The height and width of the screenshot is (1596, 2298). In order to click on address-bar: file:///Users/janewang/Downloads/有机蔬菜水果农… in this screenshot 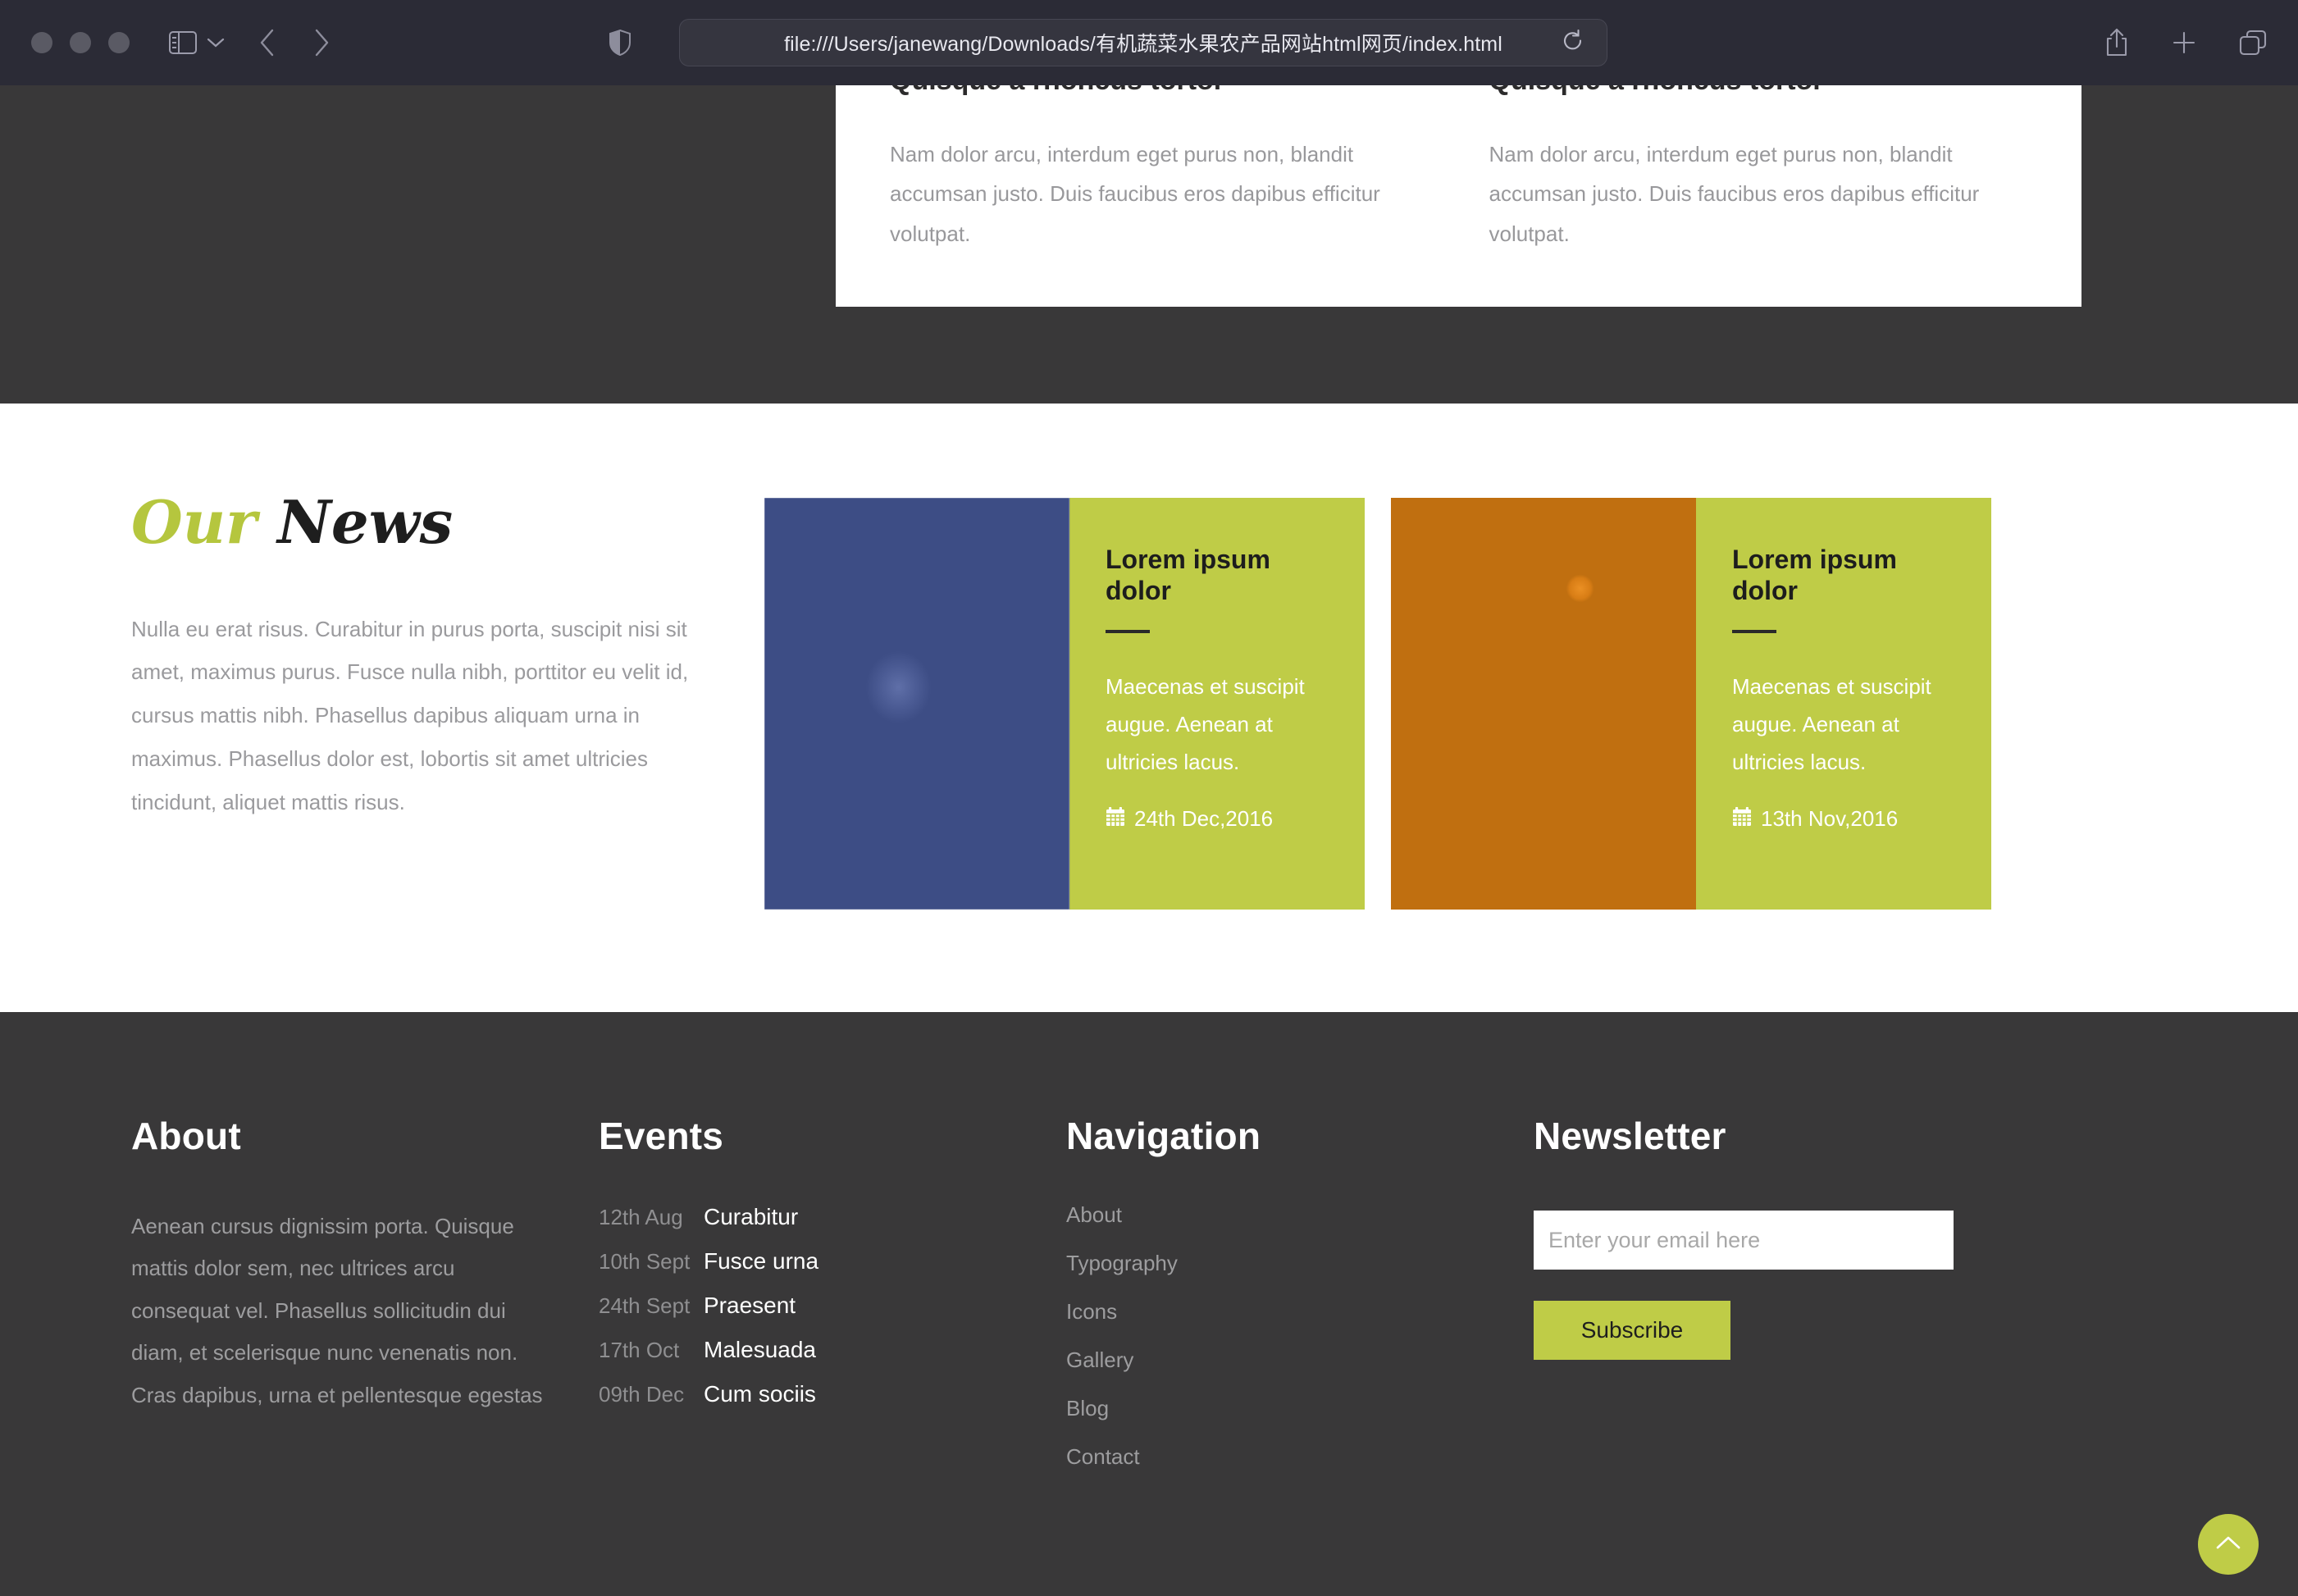, I will do `click(1143, 42)`.